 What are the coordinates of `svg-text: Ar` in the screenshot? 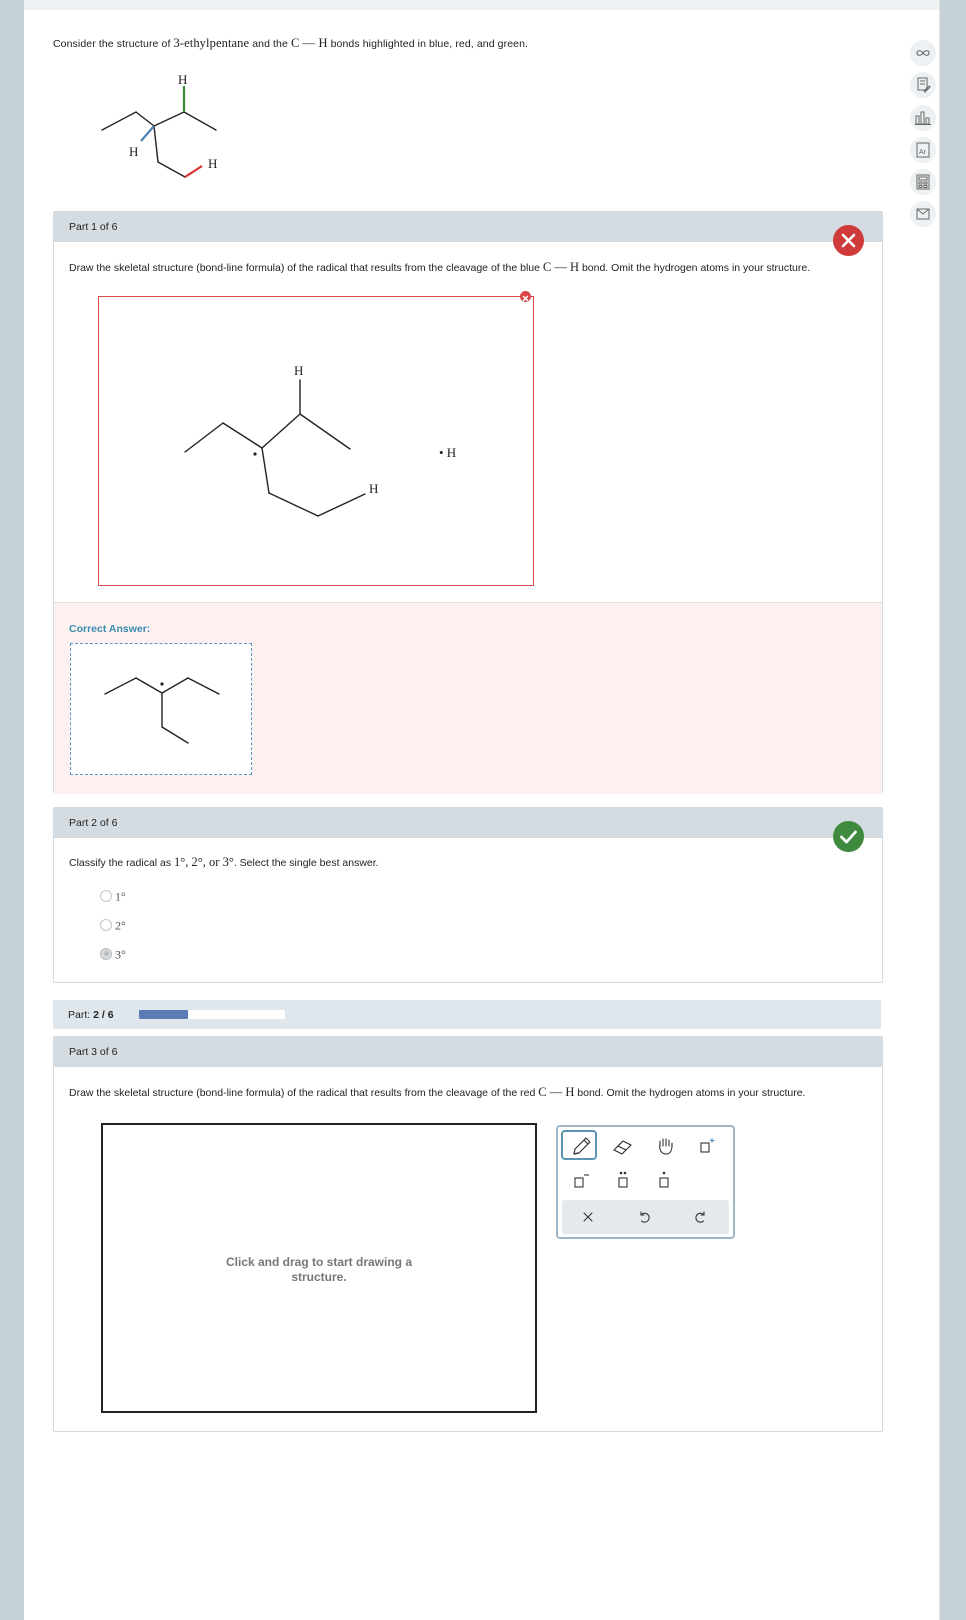 It's located at (923, 152).